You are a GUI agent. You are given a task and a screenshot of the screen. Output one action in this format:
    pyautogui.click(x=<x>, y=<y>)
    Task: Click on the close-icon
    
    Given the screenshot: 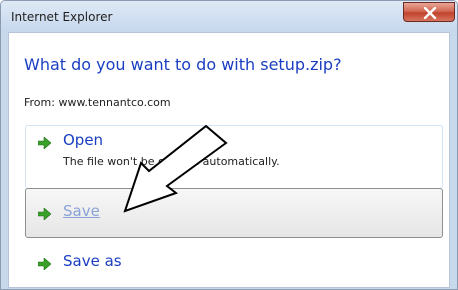 What is the action you would take?
    pyautogui.click(x=430, y=13)
    